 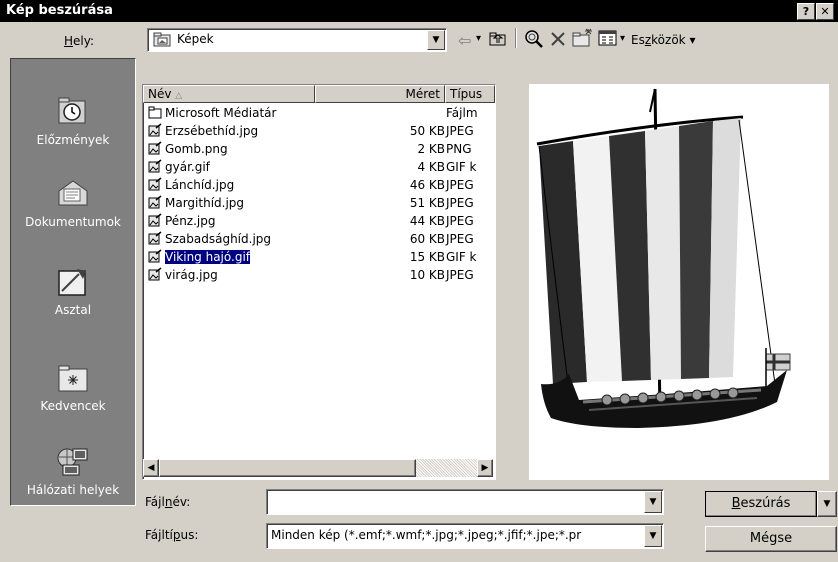 What do you see at coordinates (287, 468) in the screenshot?
I see `scrollbar-thumb` at bounding box center [287, 468].